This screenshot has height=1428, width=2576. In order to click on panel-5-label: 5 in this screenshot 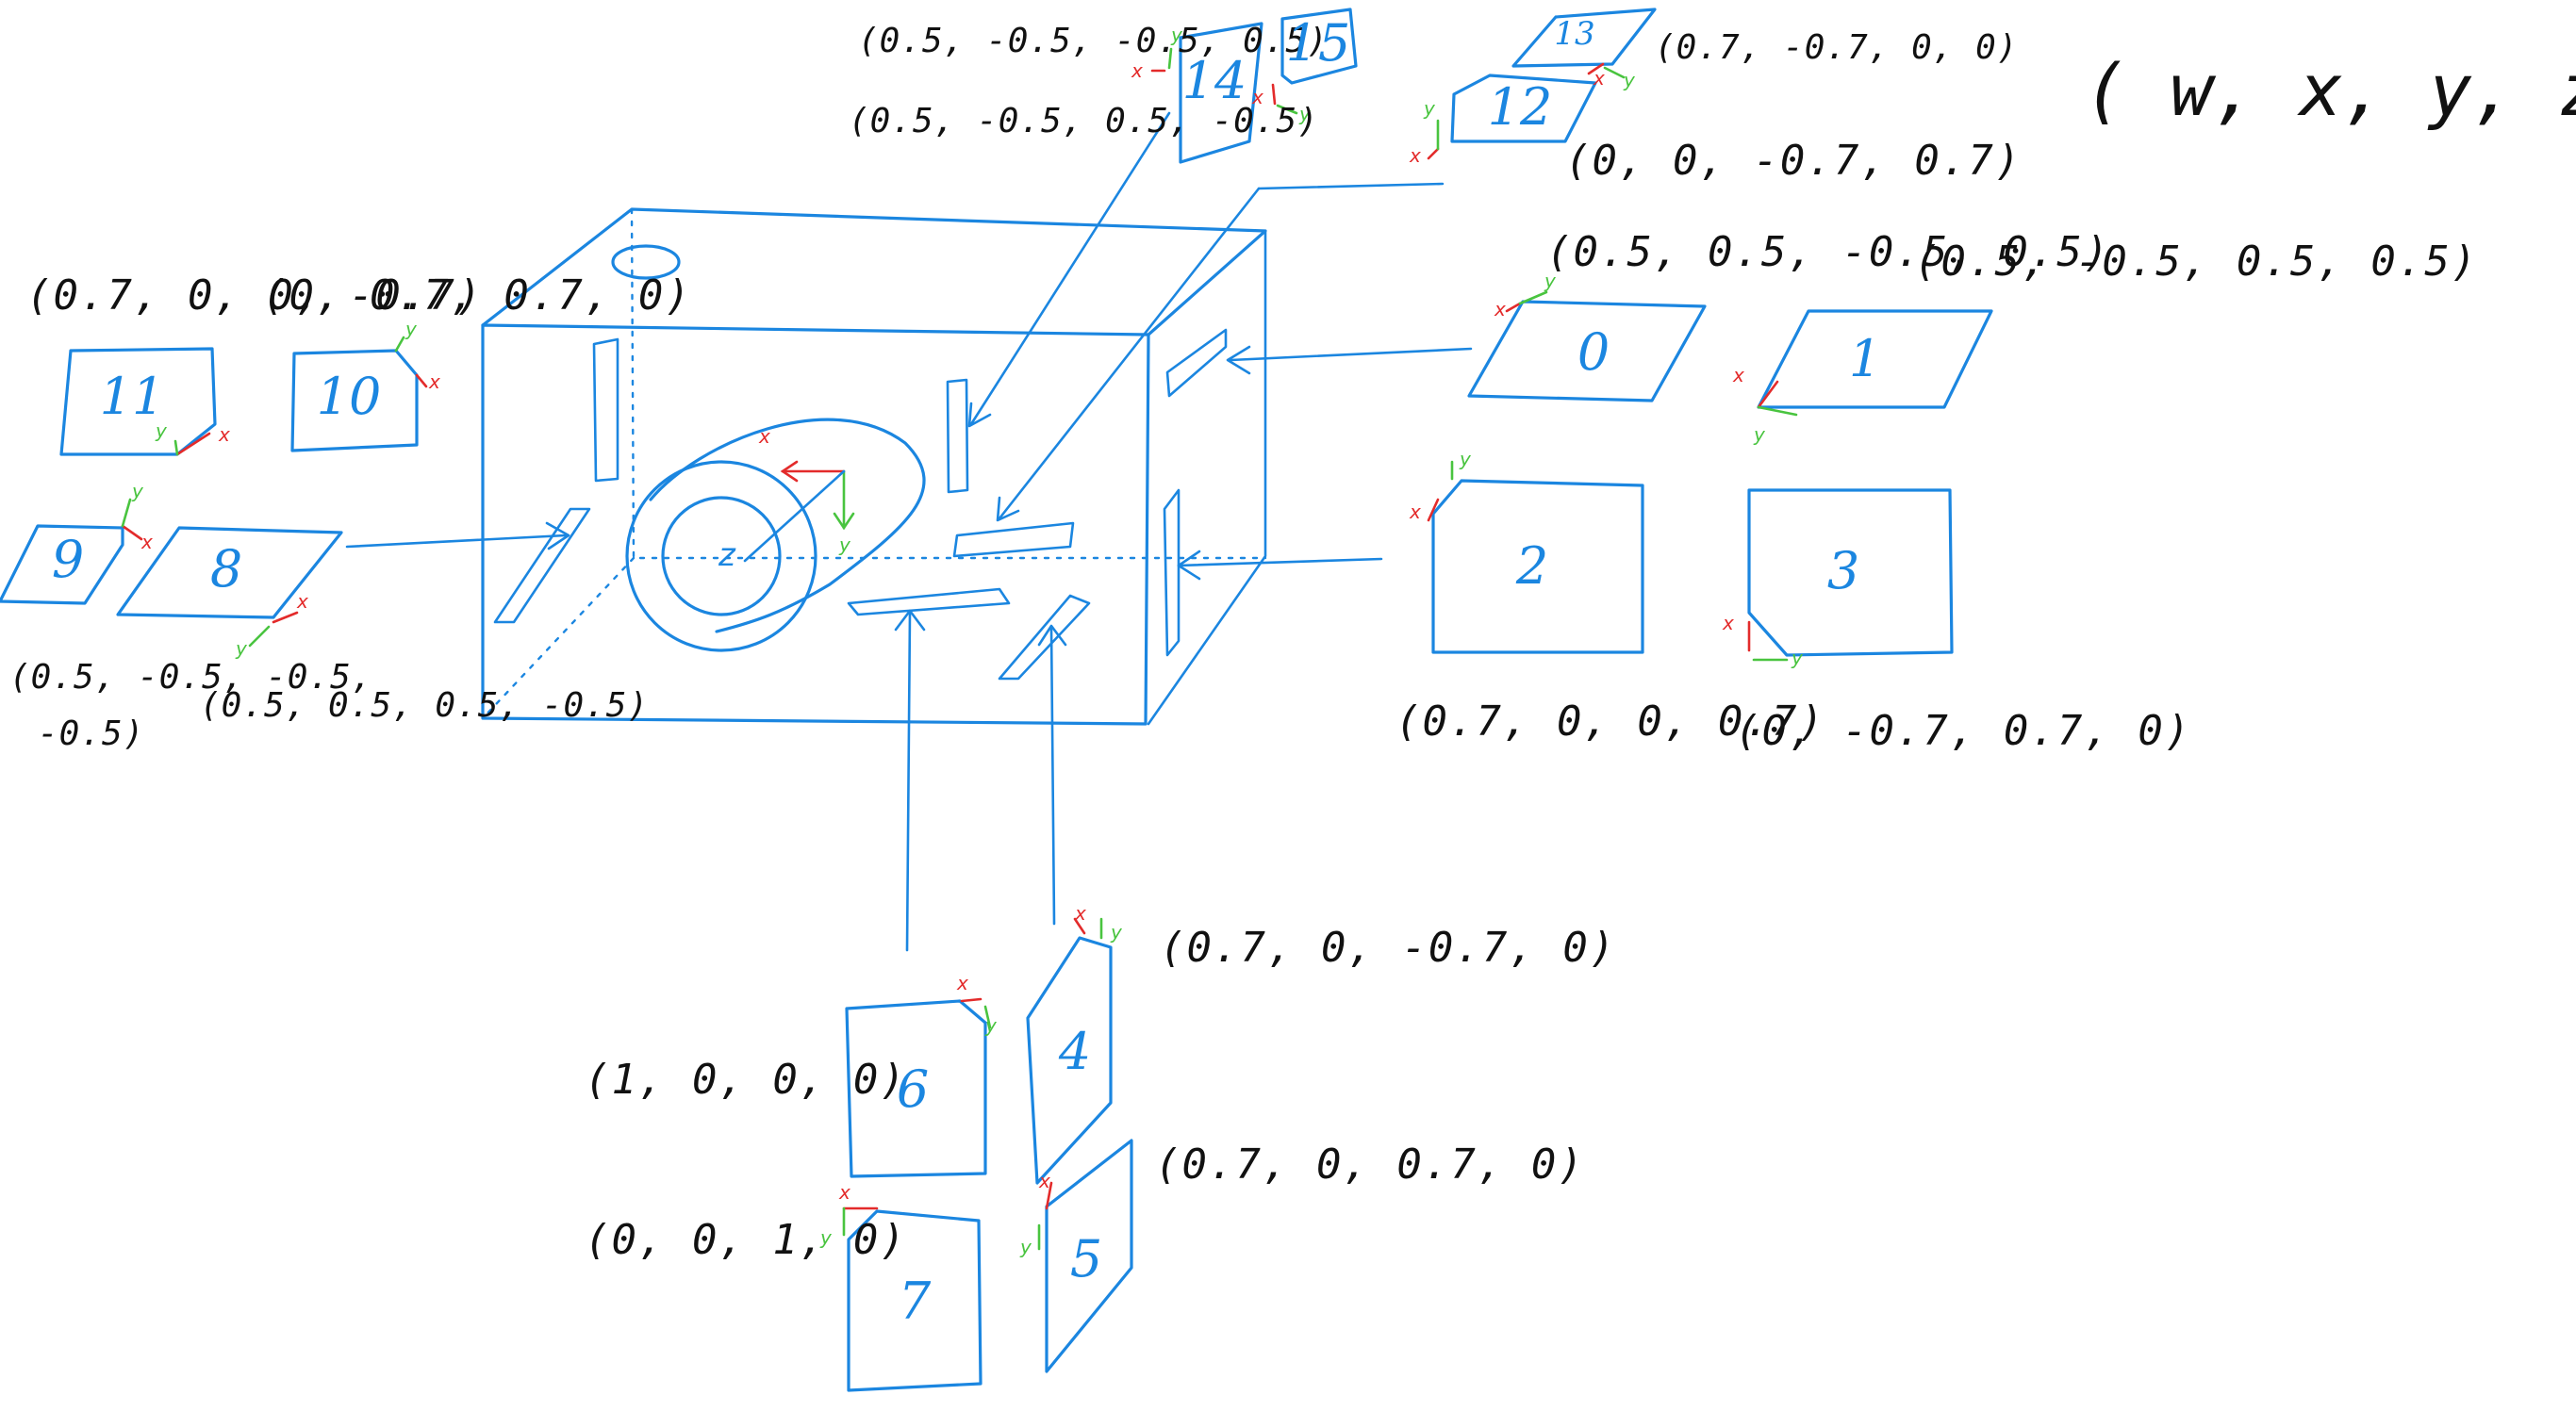, I will do `click(1086, 1258)`.